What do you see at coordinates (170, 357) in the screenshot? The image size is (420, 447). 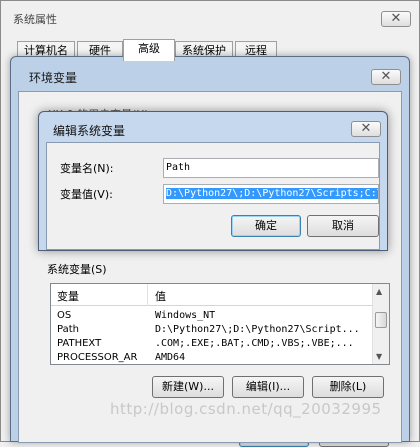 I see `row-value: AMD64` at bounding box center [170, 357].